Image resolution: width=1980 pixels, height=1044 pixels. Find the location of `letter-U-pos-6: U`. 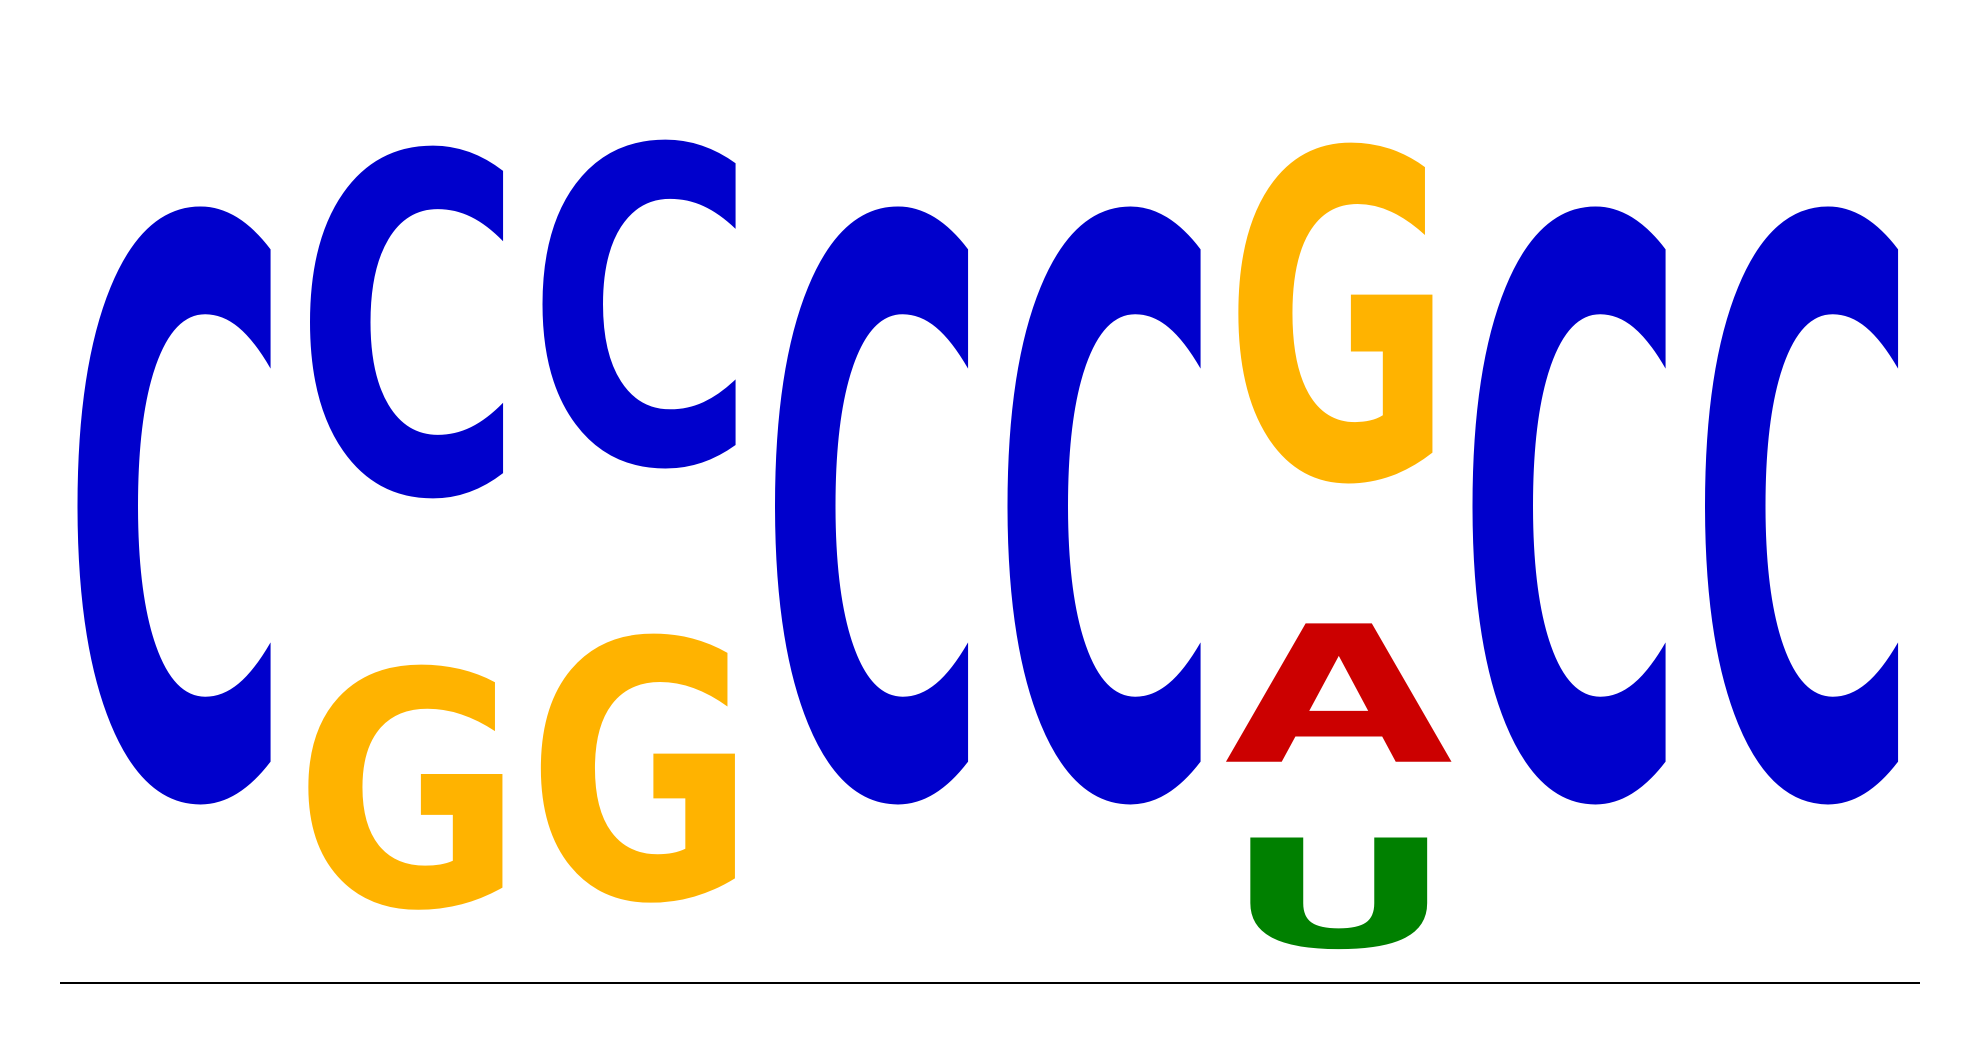

letter-U-pos-6: U is located at coordinates (1339, 895).